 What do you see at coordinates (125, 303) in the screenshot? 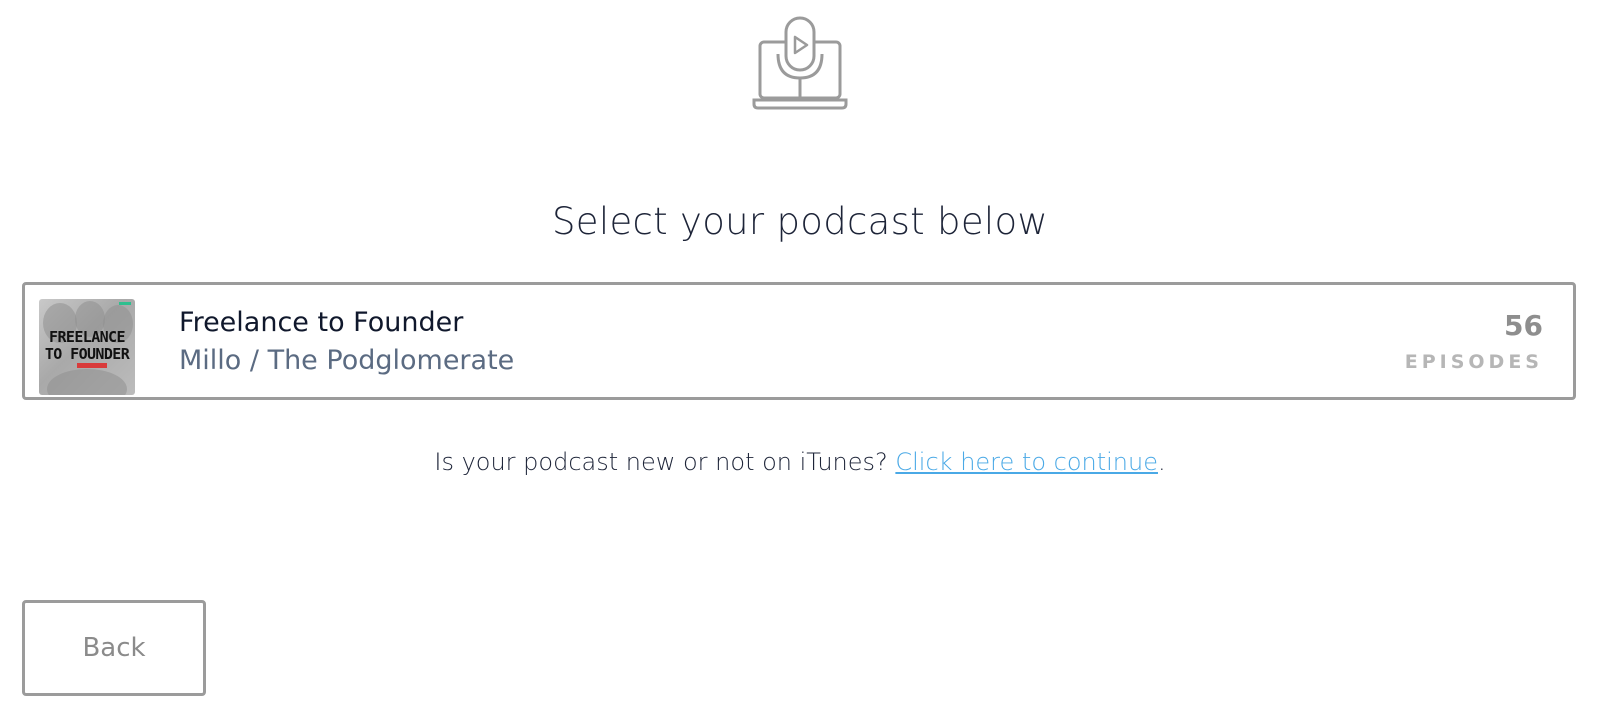
I see `cover-tag-icon` at bounding box center [125, 303].